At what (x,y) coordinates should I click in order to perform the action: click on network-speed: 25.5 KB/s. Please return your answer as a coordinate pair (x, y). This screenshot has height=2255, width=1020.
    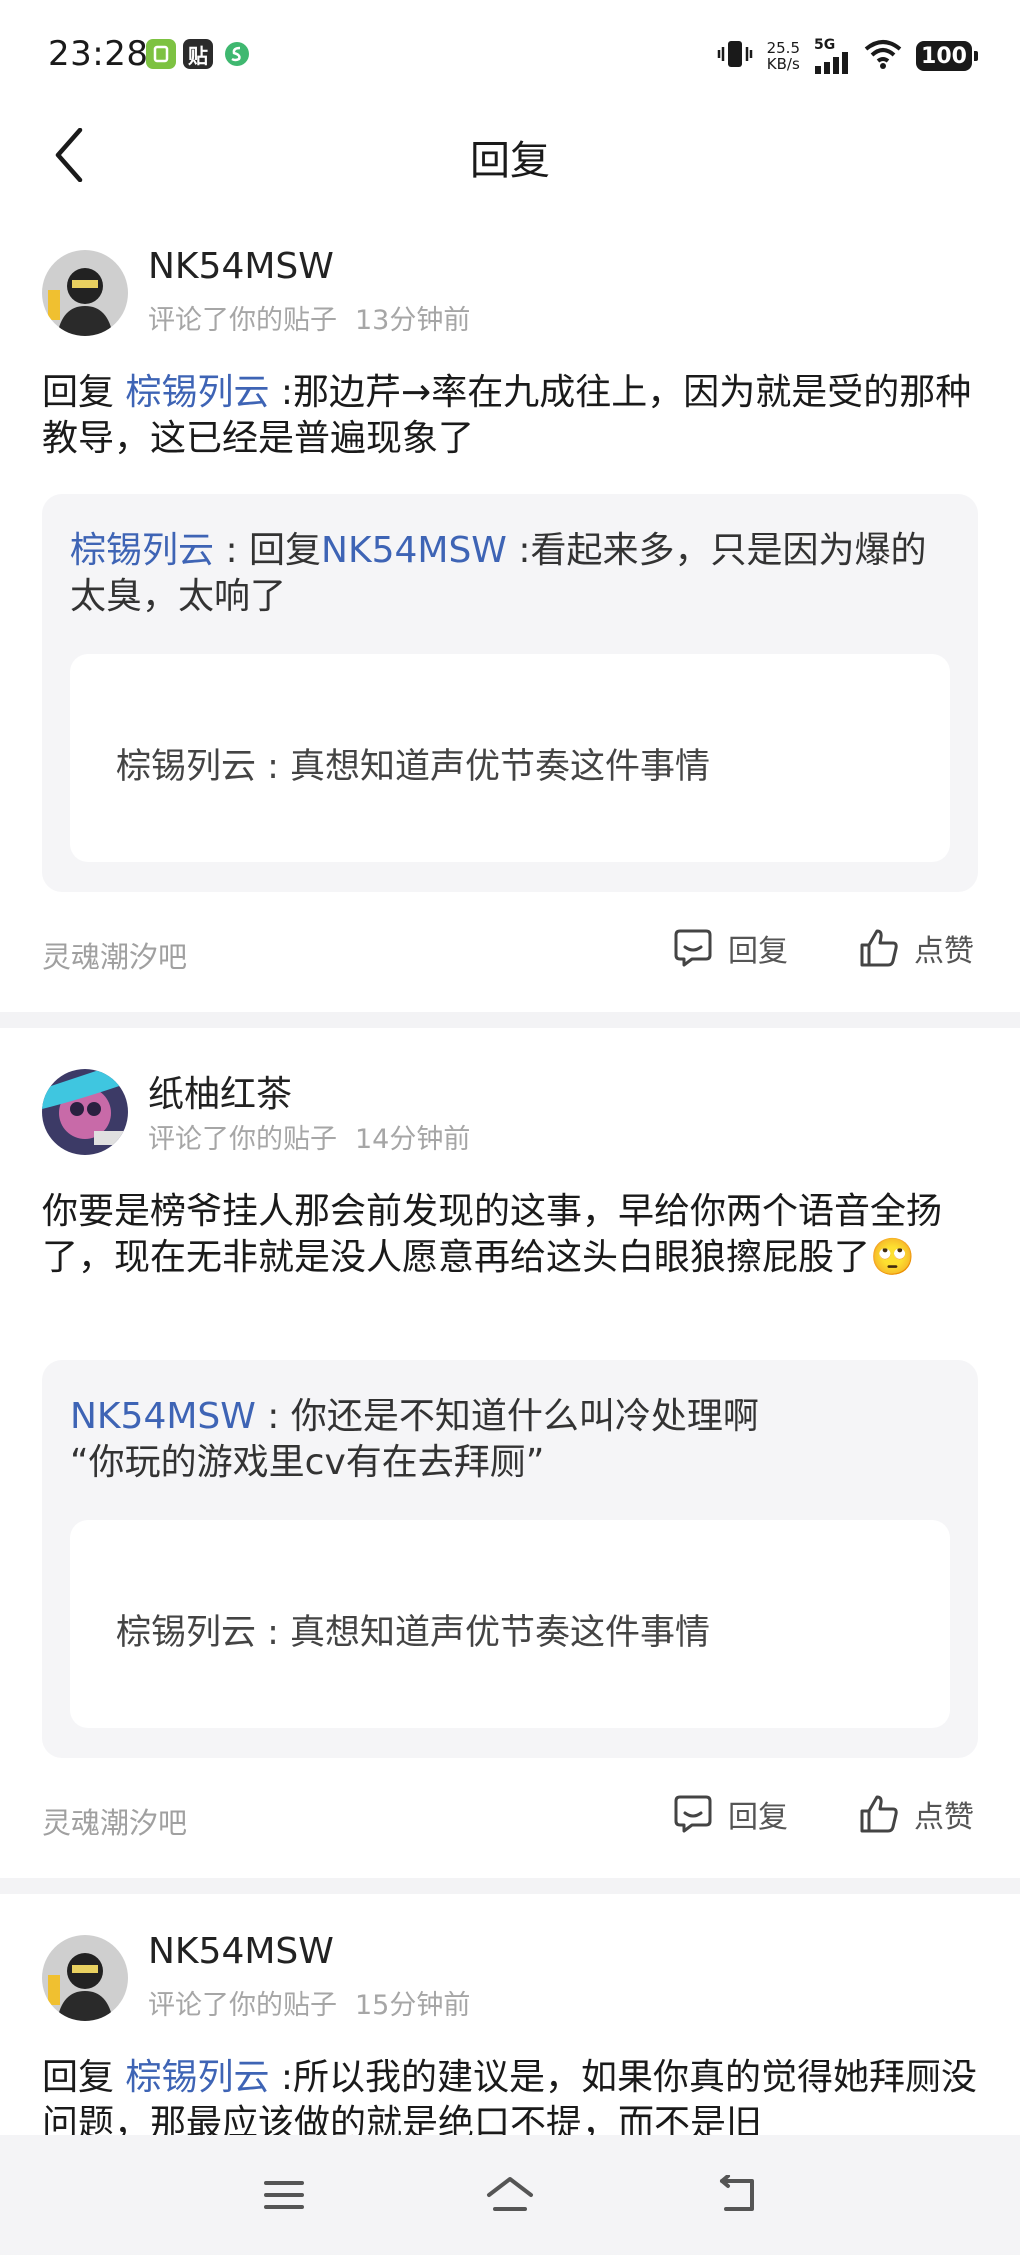
    Looking at the image, I should click on (783, 56).